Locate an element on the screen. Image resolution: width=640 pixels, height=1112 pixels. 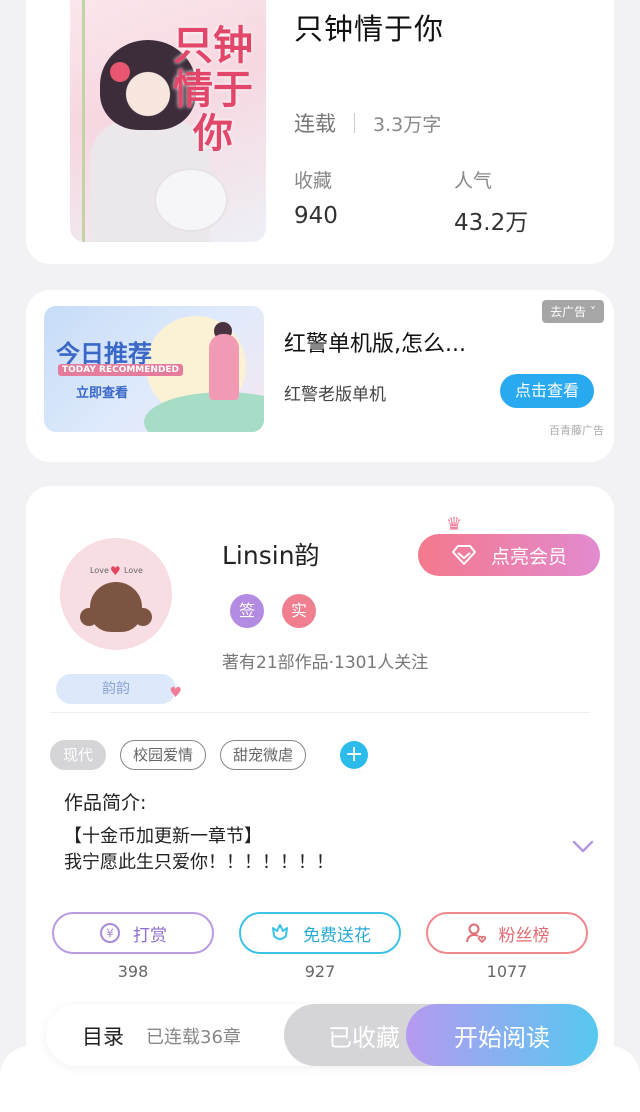
cover-figure-boy is located at coordinates (191, 200).